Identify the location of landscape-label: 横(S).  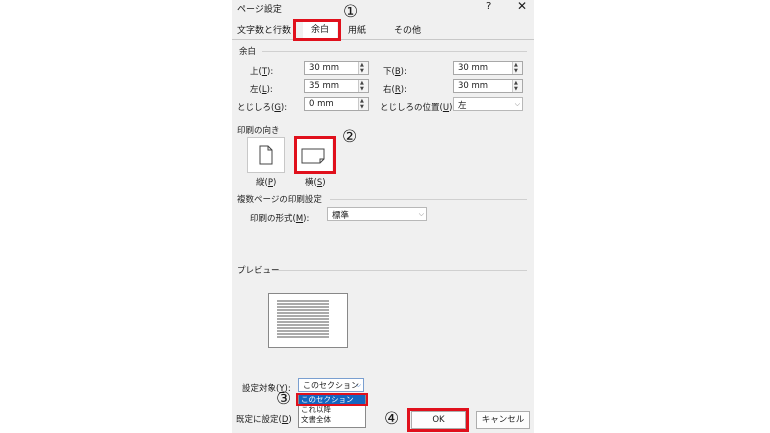
(315, 183).